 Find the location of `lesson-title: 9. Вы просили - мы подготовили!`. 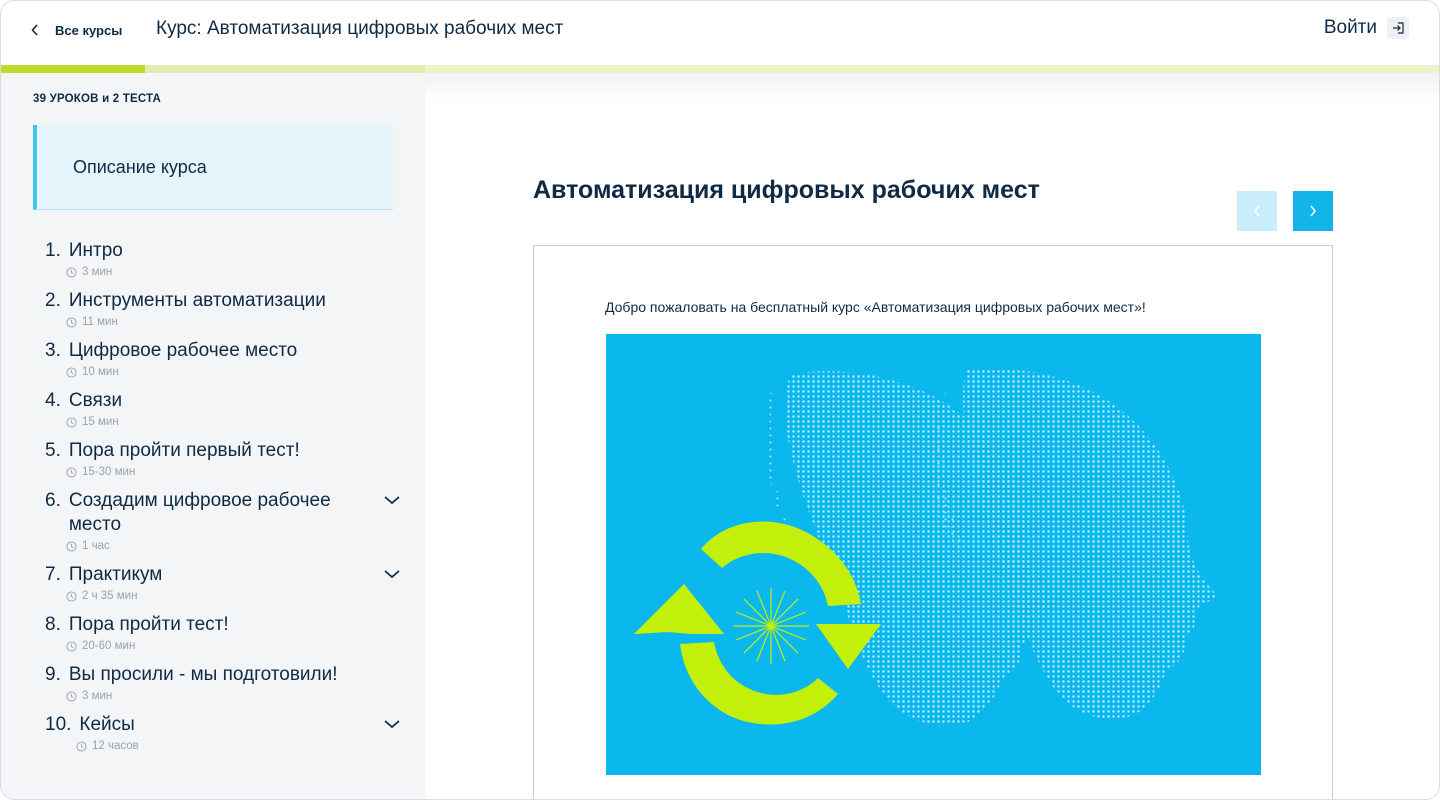

lesson-title: 9. Вы просили - мы подготовили! is located at coordinates (205, 675).